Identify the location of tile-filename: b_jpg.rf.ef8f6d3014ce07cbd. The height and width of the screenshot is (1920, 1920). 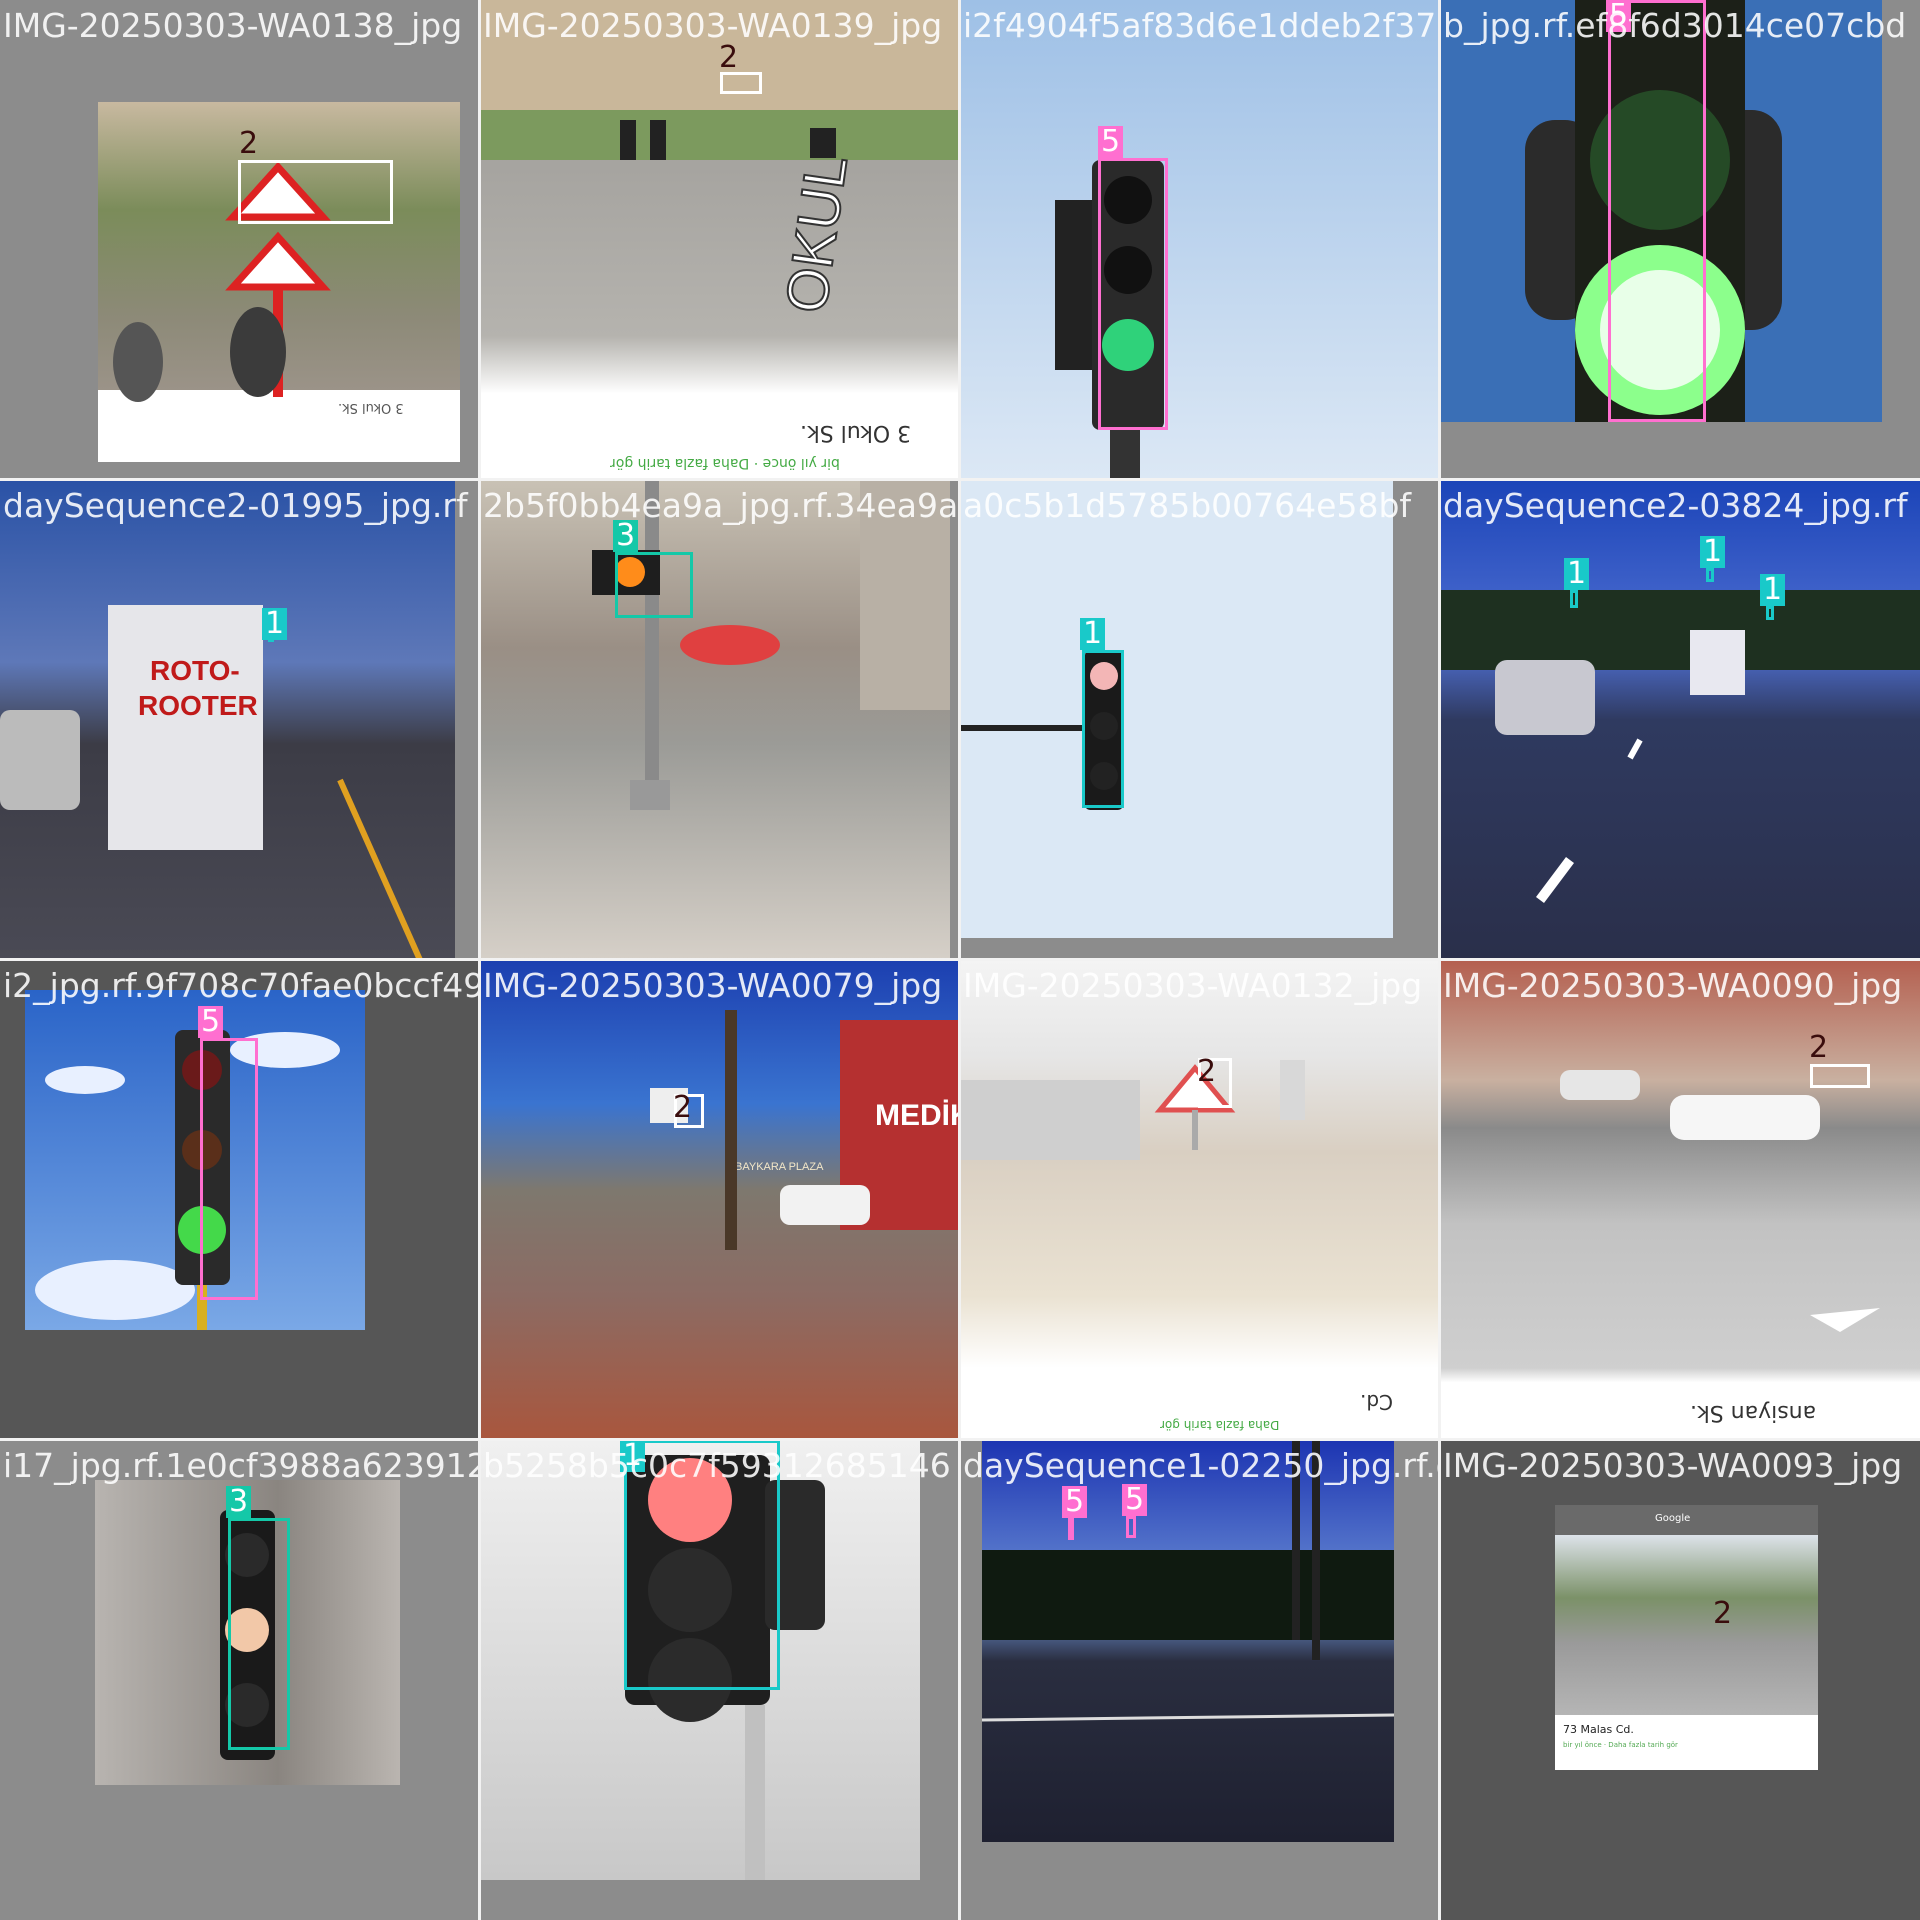
(1675, 25).